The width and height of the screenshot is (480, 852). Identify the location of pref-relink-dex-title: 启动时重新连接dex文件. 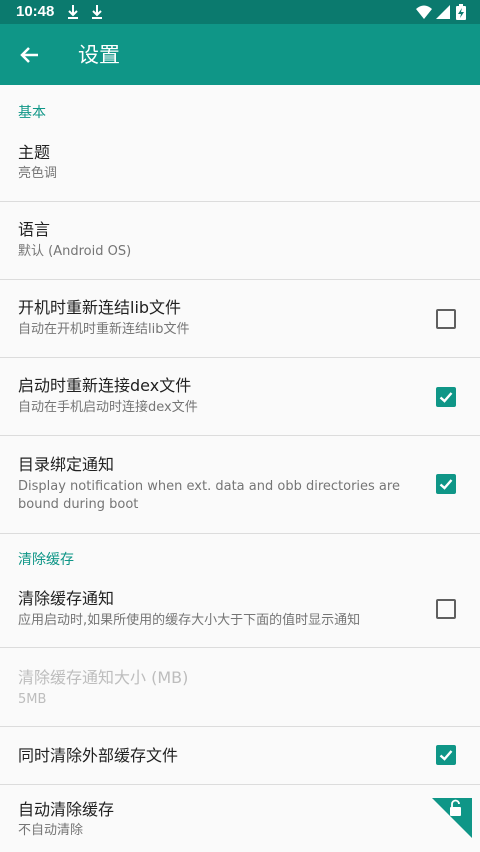
(105, 385).